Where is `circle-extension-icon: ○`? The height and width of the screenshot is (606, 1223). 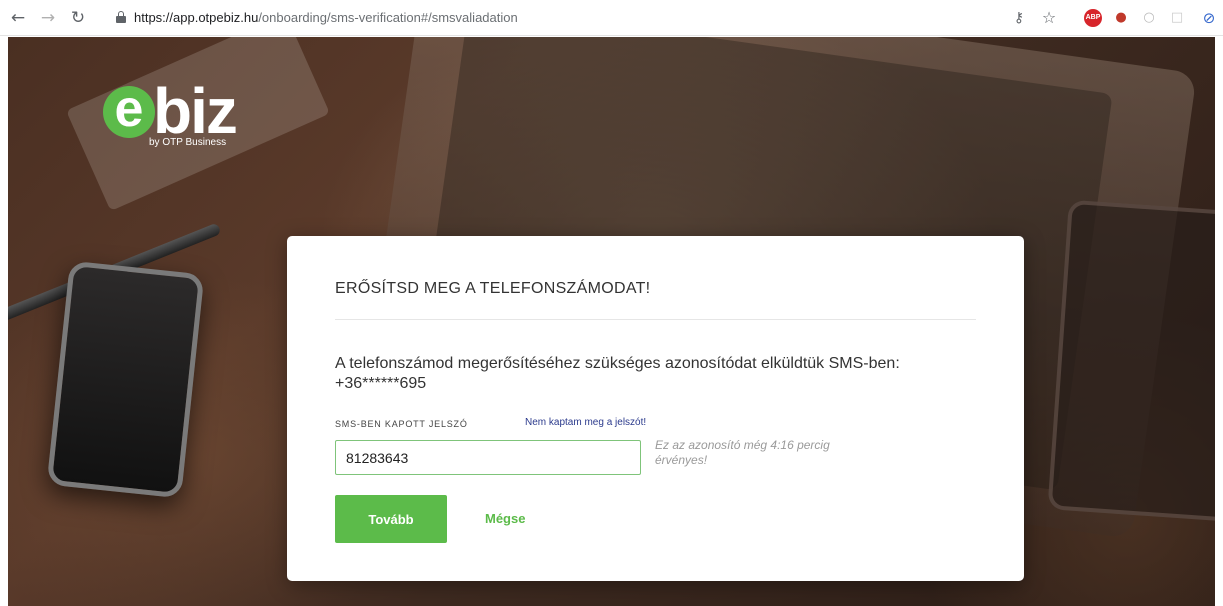
circle-extension-icon: ○ is located at coordinates (1149, 18).